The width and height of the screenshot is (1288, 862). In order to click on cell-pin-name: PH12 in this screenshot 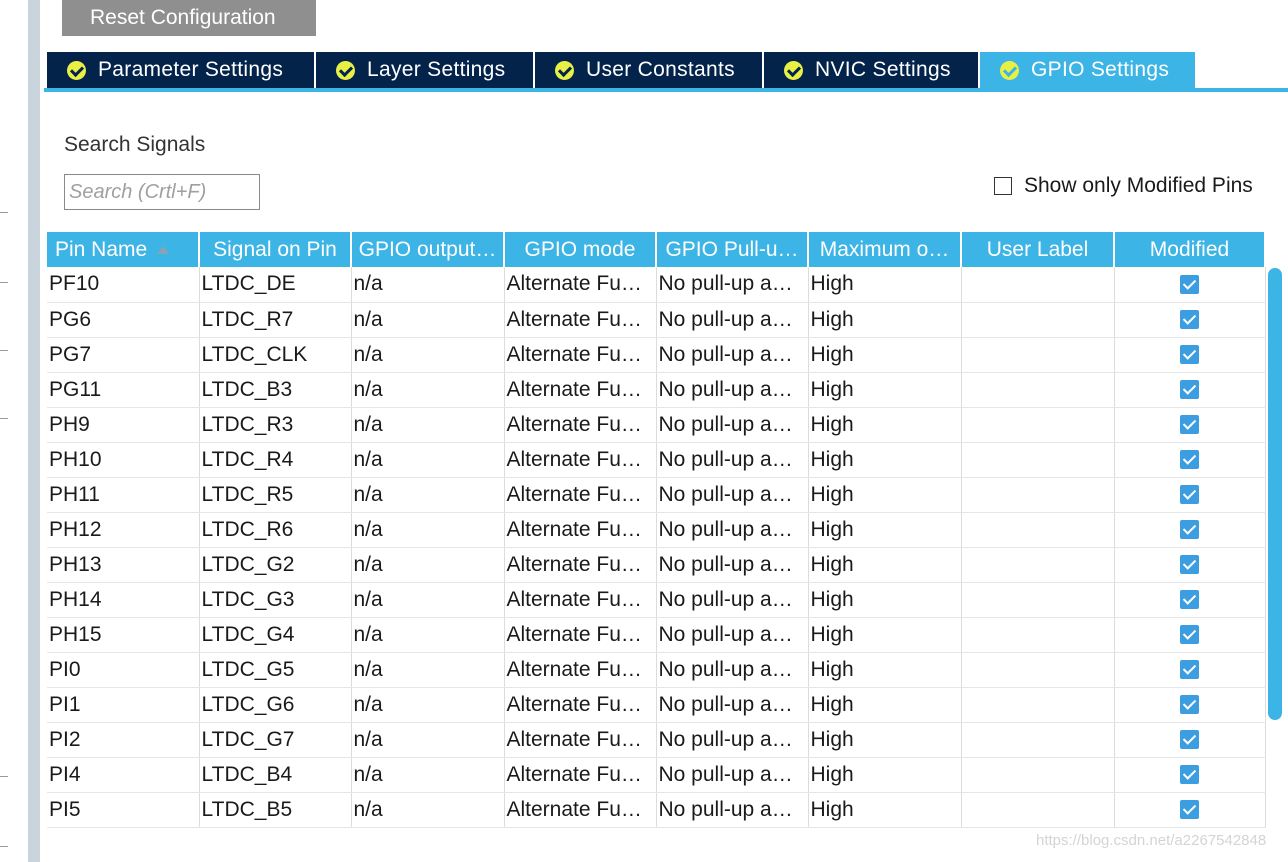, I will do `click(123, 530)`.